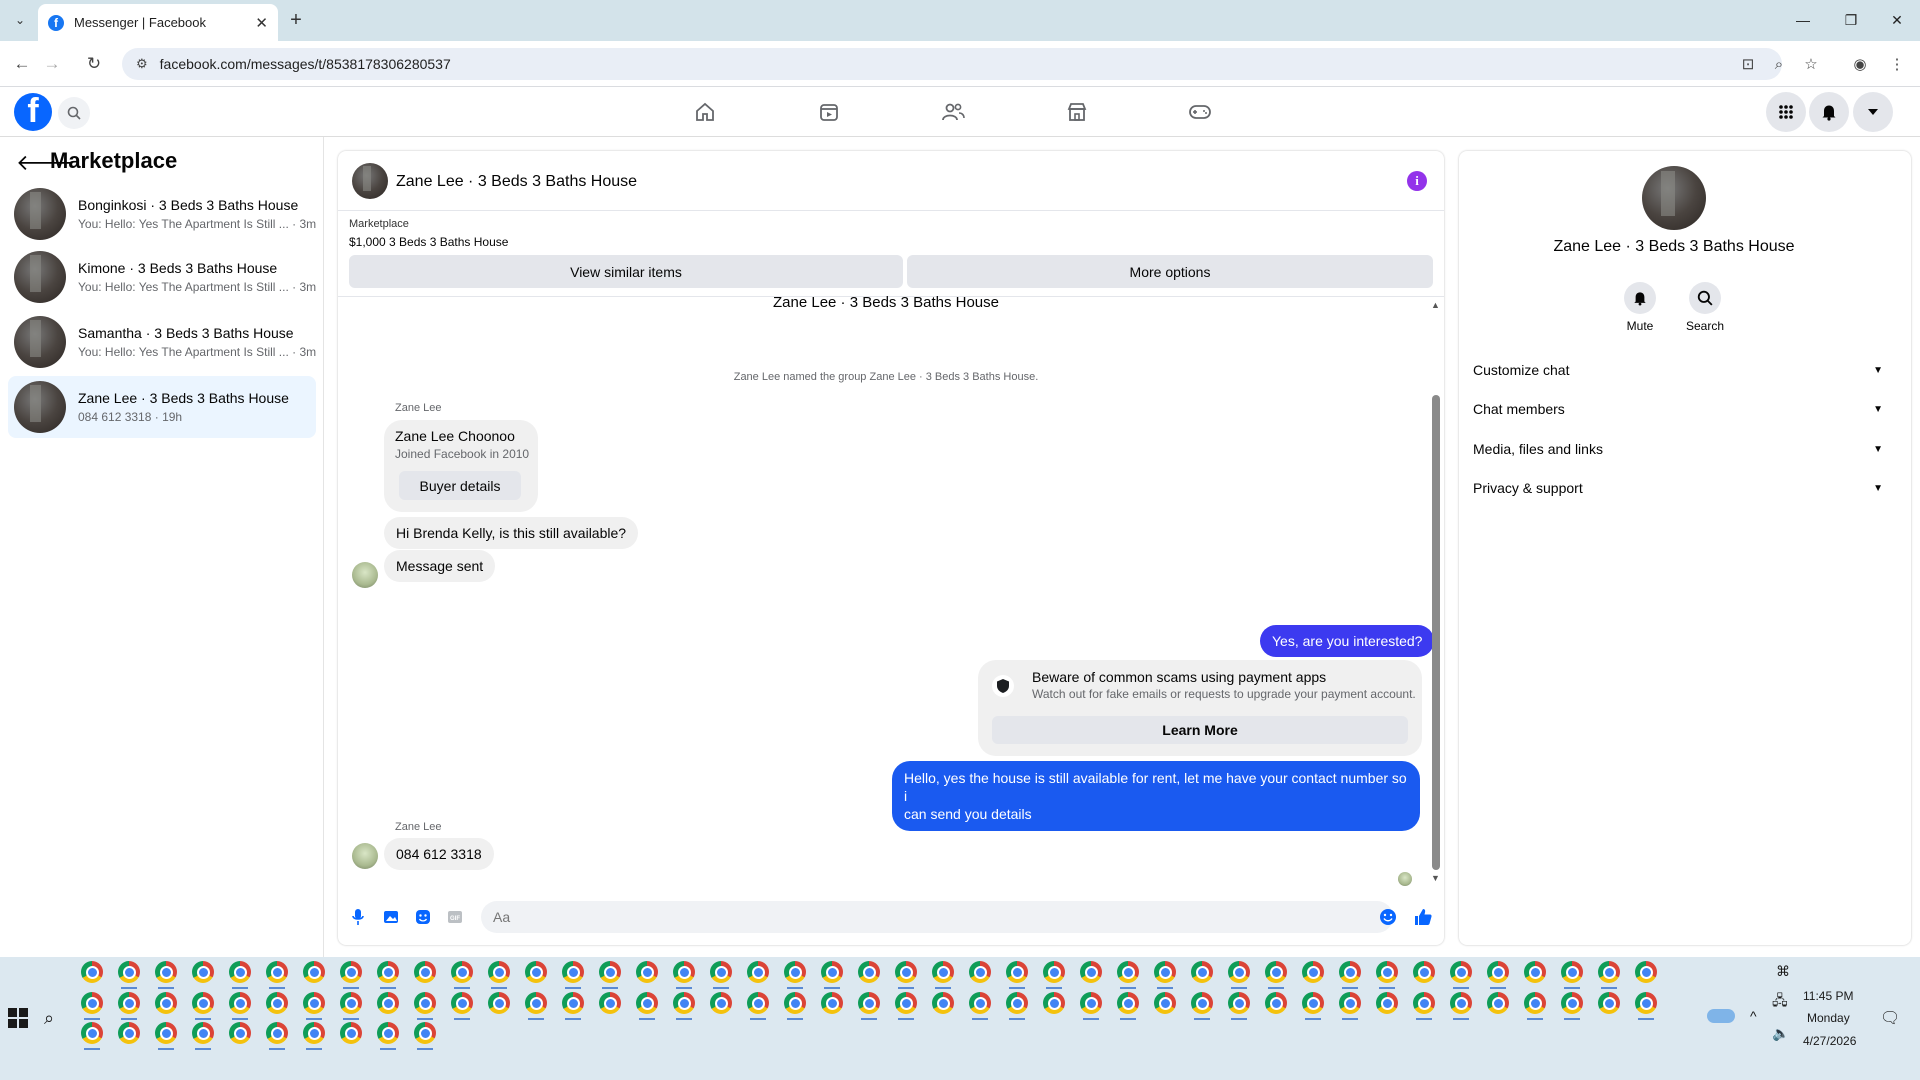 The width and height of the screenshot is (1920, 1080). Describe the element at coordinates (305, 64) in the screenshot. I see `url-text: facebook.com/messages/t/8538178306280537` at that location.